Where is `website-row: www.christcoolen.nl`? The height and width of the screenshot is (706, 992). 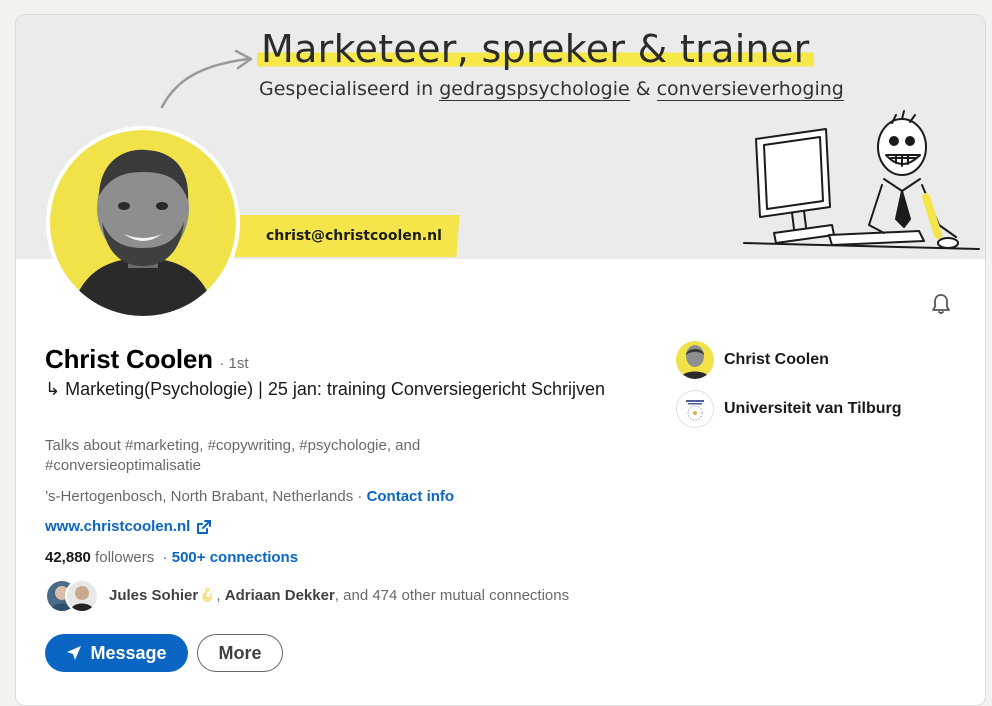 website-row: www.christcoolen.nl is located at coordinates (128, 526).